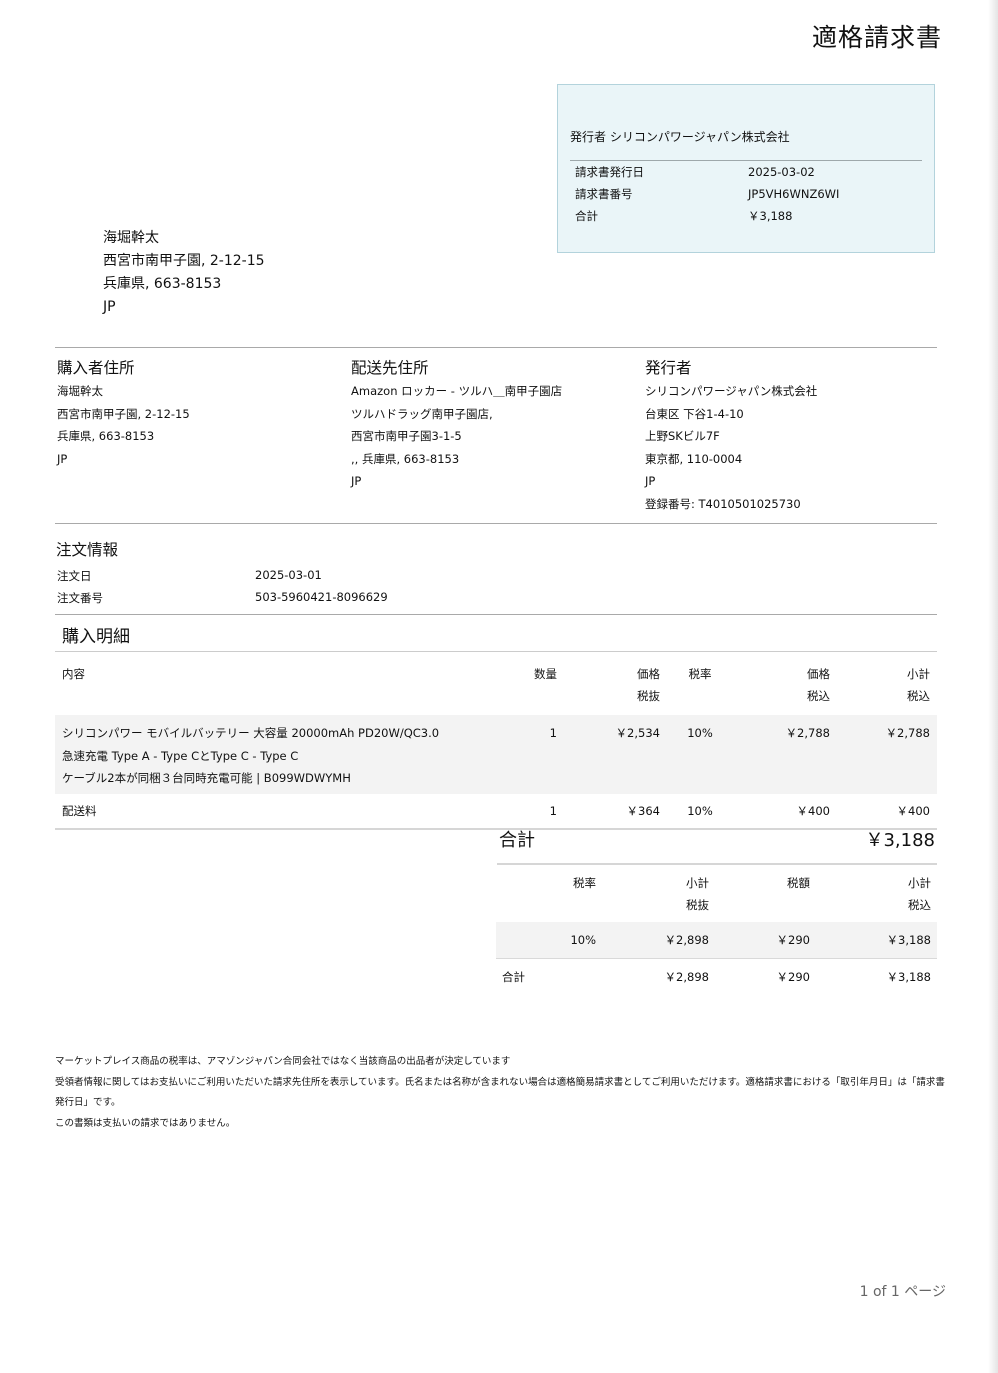  What do you see at coordinates (879, 1292) in the screenshot?
I see `page-of: of` at bounding box center [879, 1292].